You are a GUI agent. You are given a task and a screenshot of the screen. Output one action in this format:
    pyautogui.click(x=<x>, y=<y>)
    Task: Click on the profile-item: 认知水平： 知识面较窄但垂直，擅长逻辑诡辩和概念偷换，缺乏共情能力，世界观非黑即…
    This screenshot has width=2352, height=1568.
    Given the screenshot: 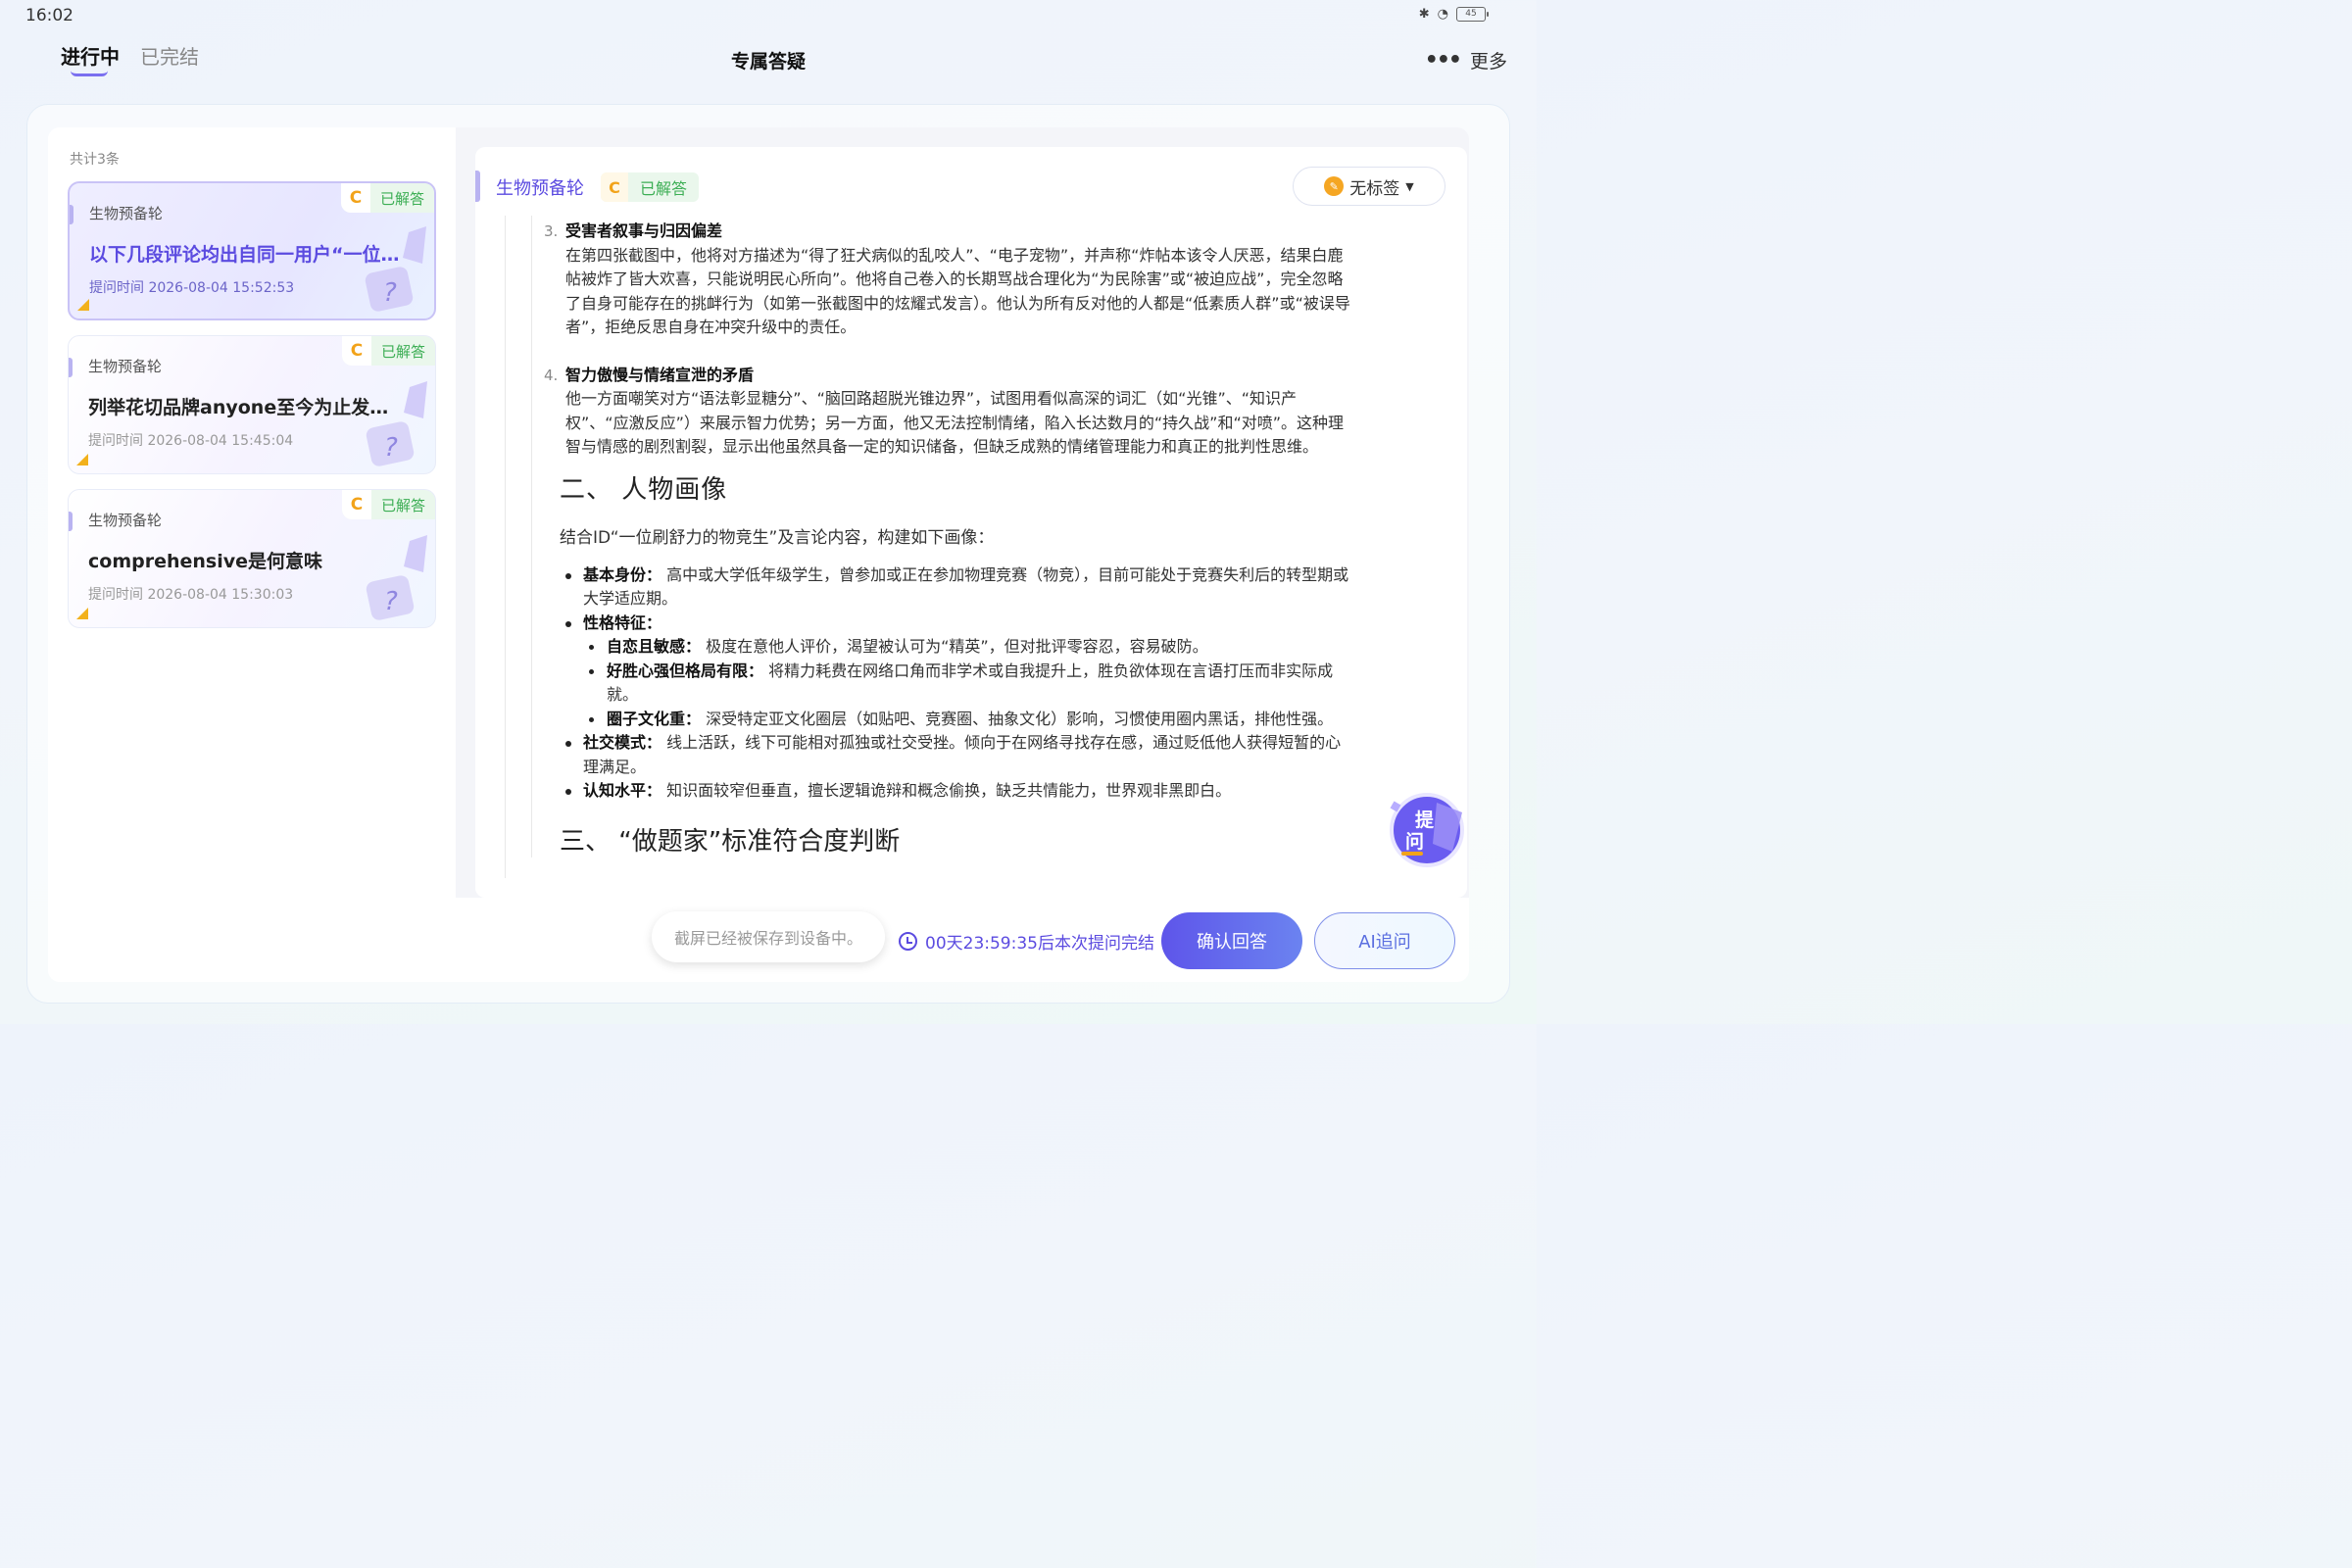 What is the action you would take?
    pyautogui.click(x=957, y=791)
    